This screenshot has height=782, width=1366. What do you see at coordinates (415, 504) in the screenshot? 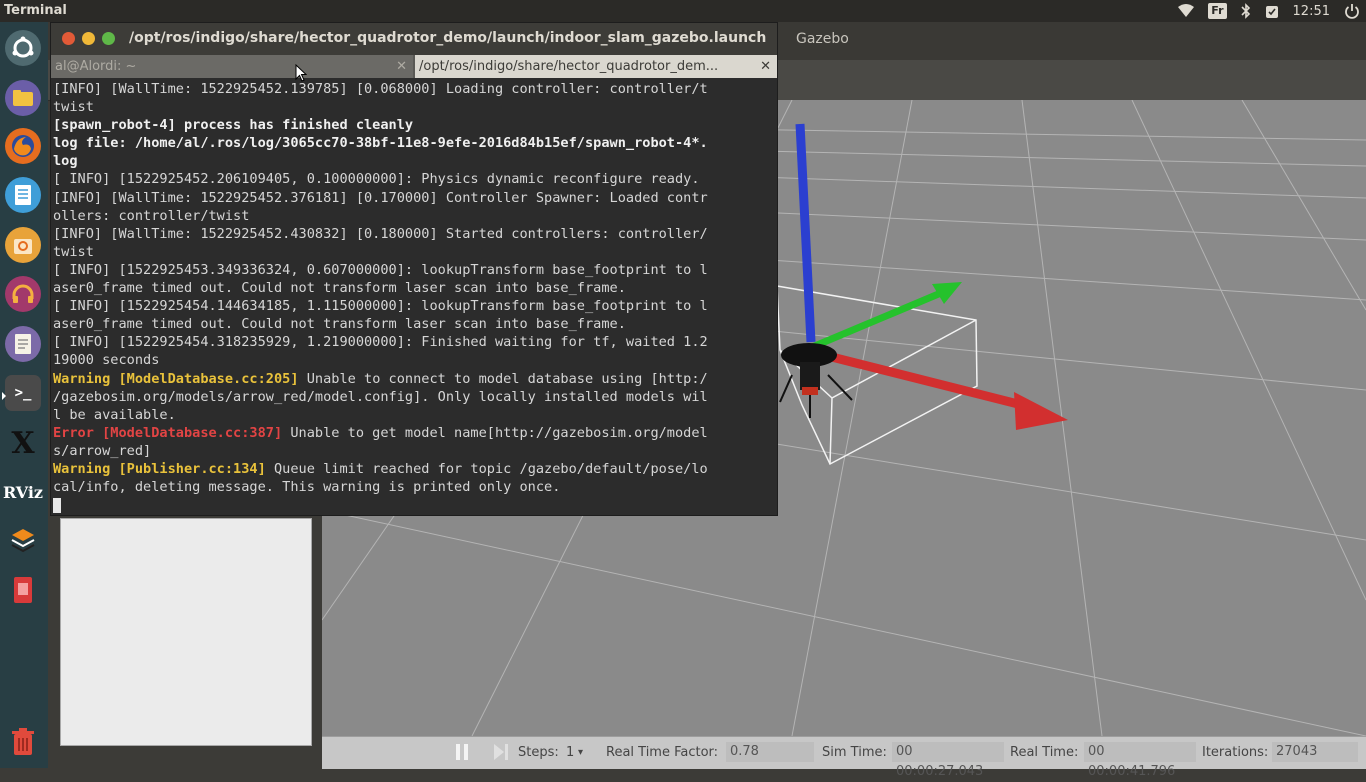
I see `terminal-prompt-line` at bounding box center [415, 504].